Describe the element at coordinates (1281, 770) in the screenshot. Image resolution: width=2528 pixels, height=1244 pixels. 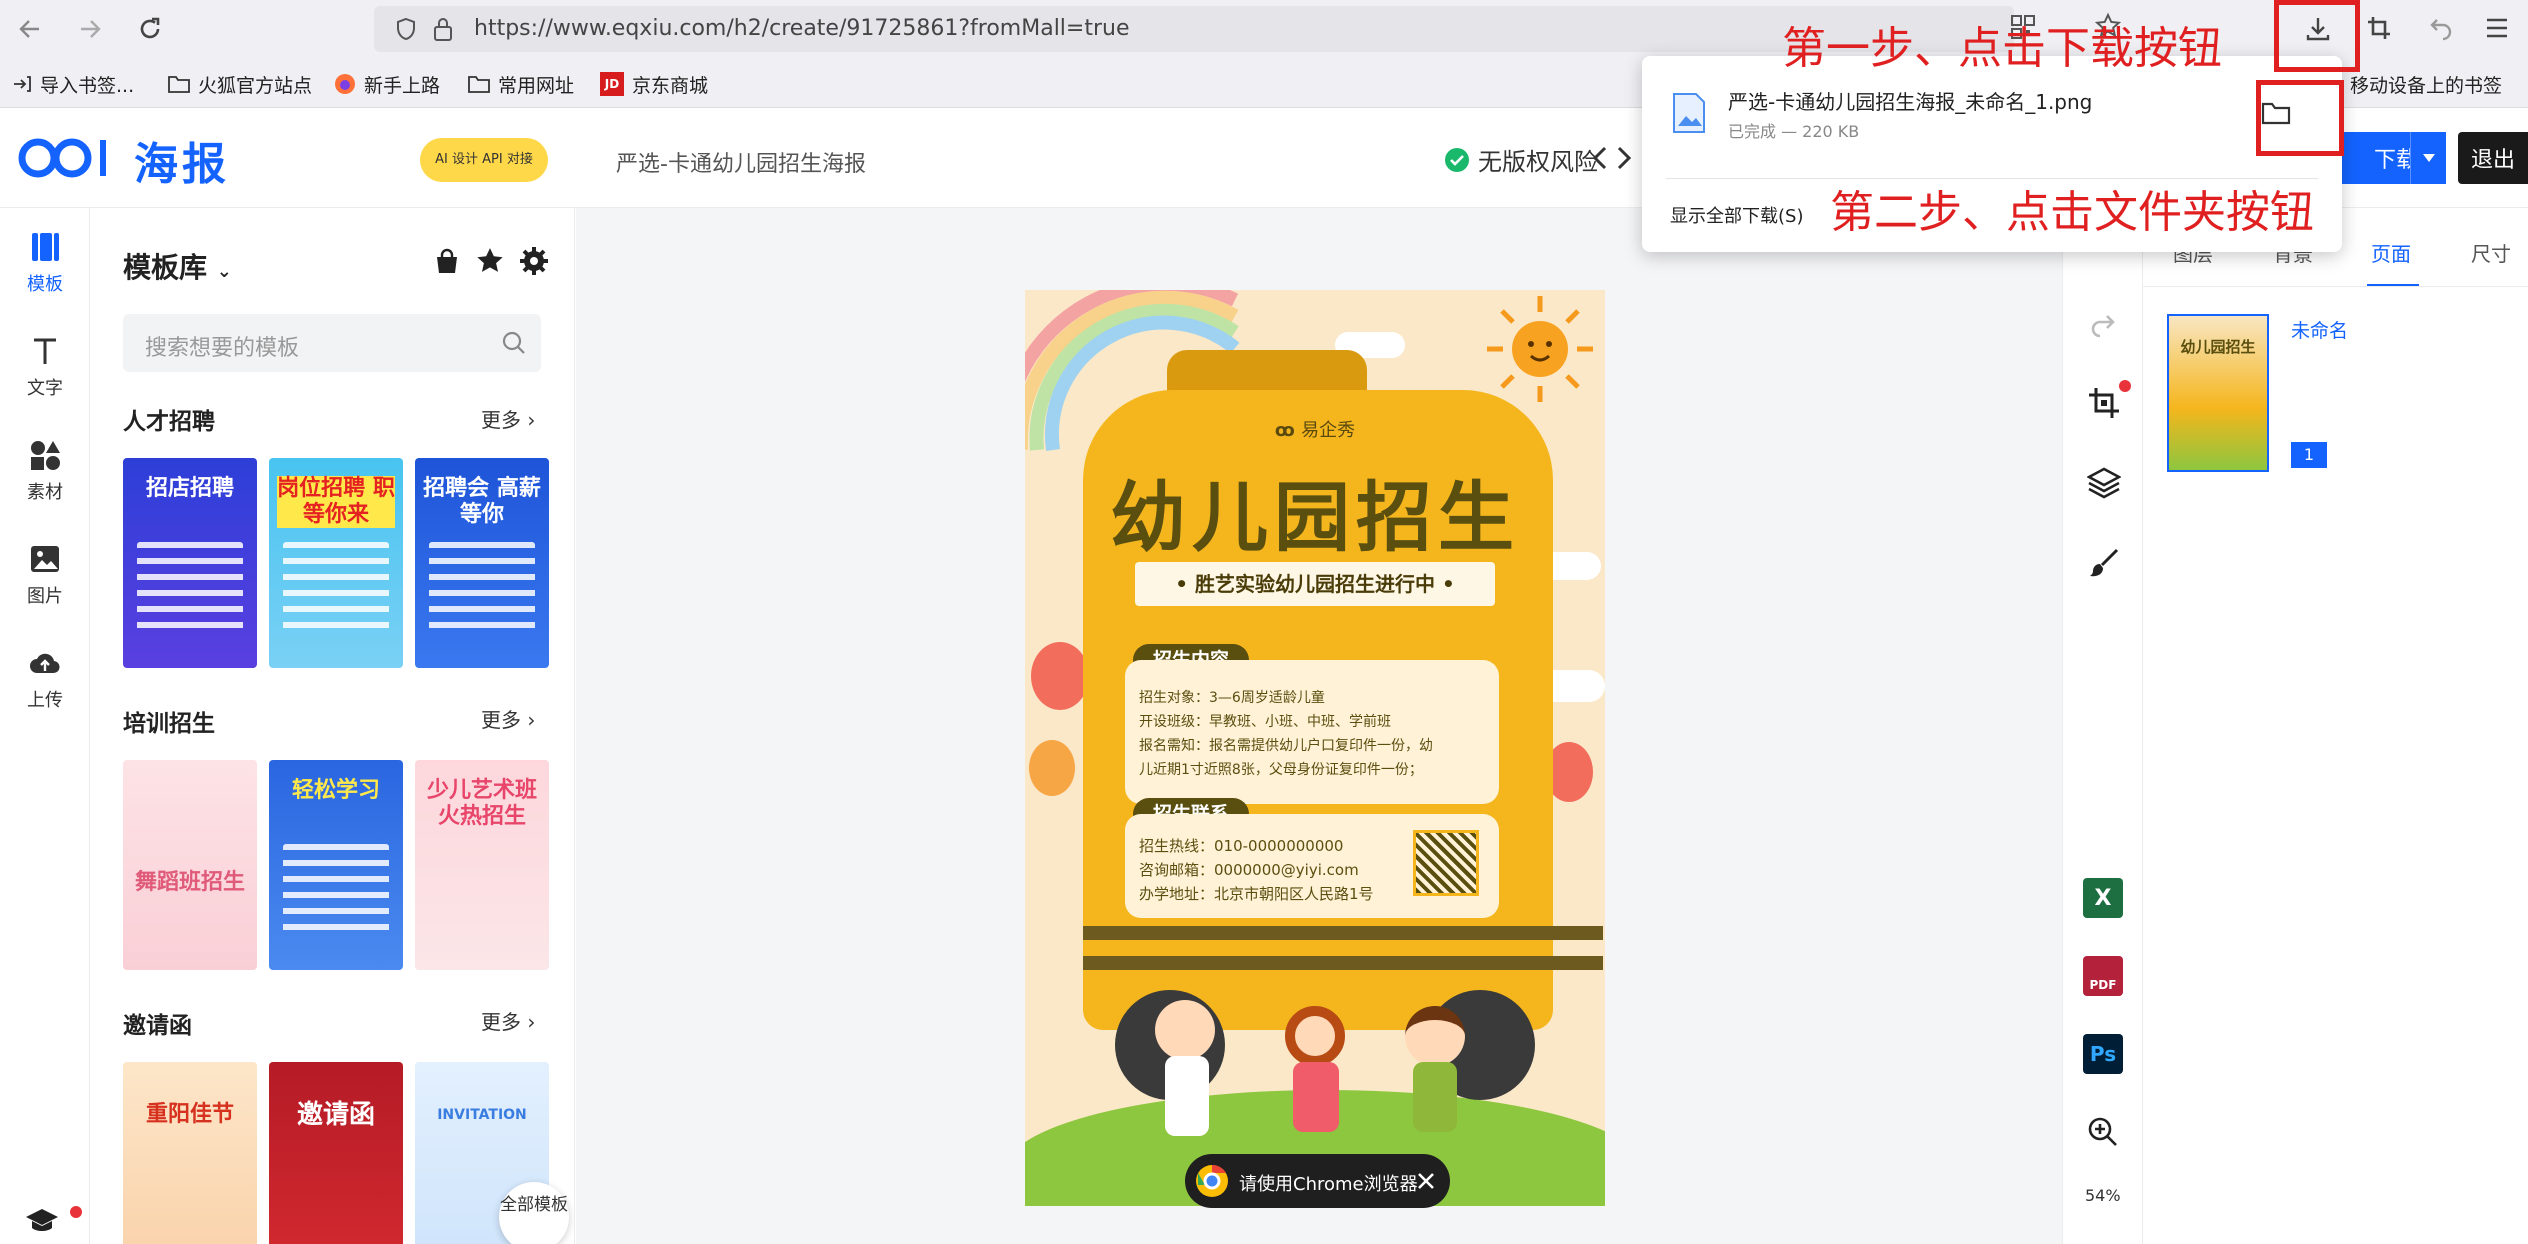
I see `content-line: 儿近期1寸近照8张，父母身份证复印件一份；` at that location.